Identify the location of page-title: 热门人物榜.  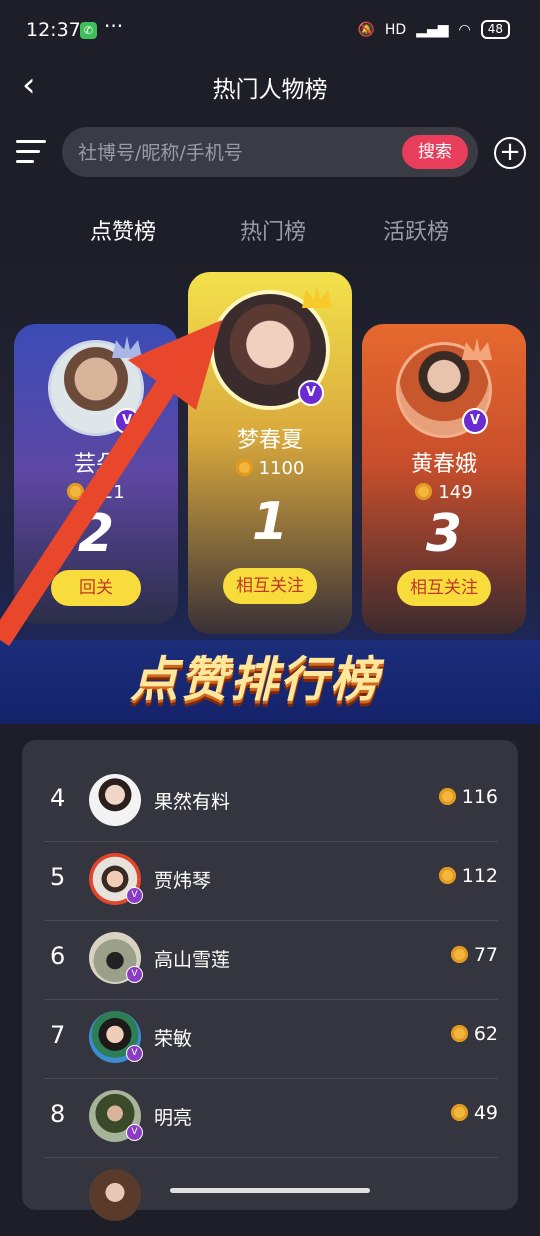
(270, 90).